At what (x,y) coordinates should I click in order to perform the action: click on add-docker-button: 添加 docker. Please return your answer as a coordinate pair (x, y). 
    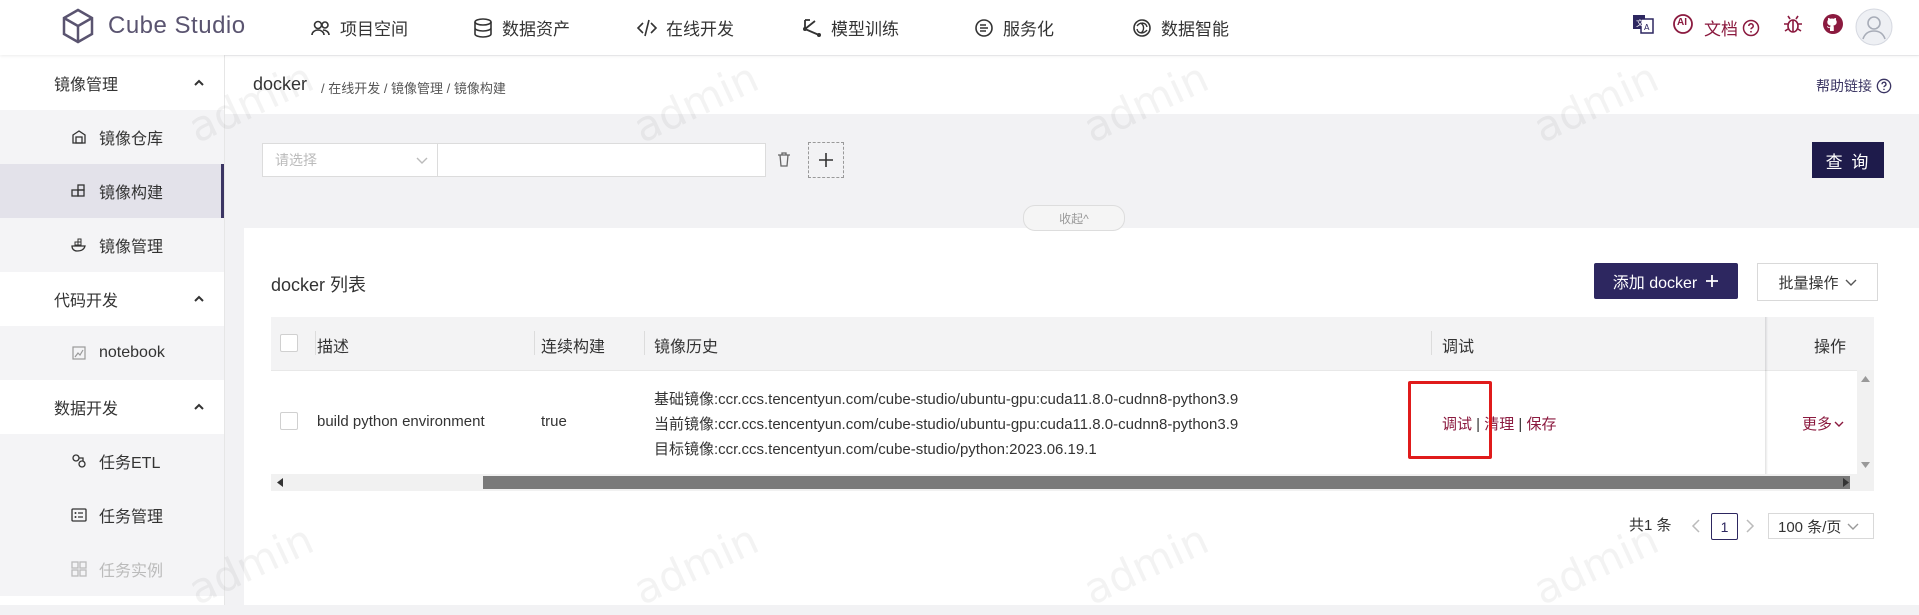
    Looking at the image, I should click on (1666, 281).